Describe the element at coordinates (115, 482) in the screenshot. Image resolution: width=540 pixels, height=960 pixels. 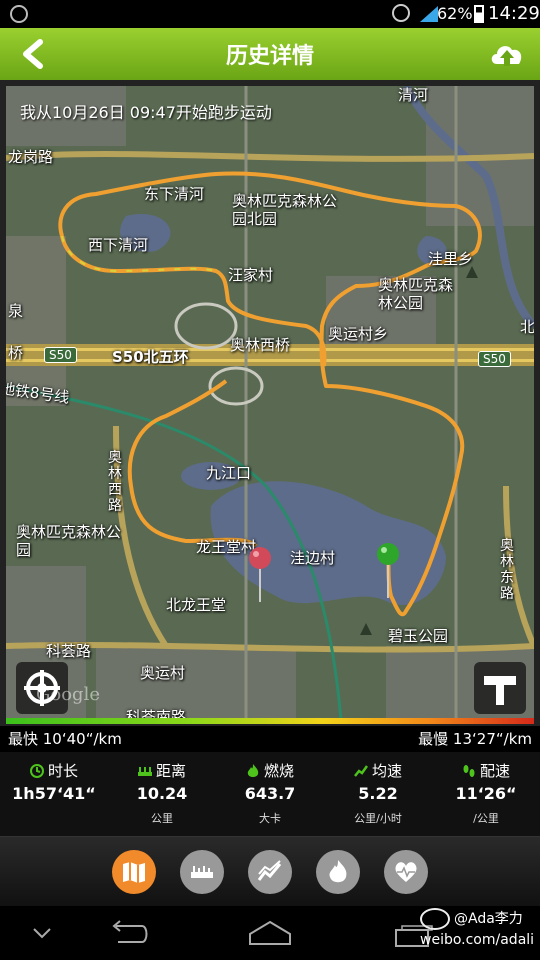
I see `road-label: 奥林西路` at that location.